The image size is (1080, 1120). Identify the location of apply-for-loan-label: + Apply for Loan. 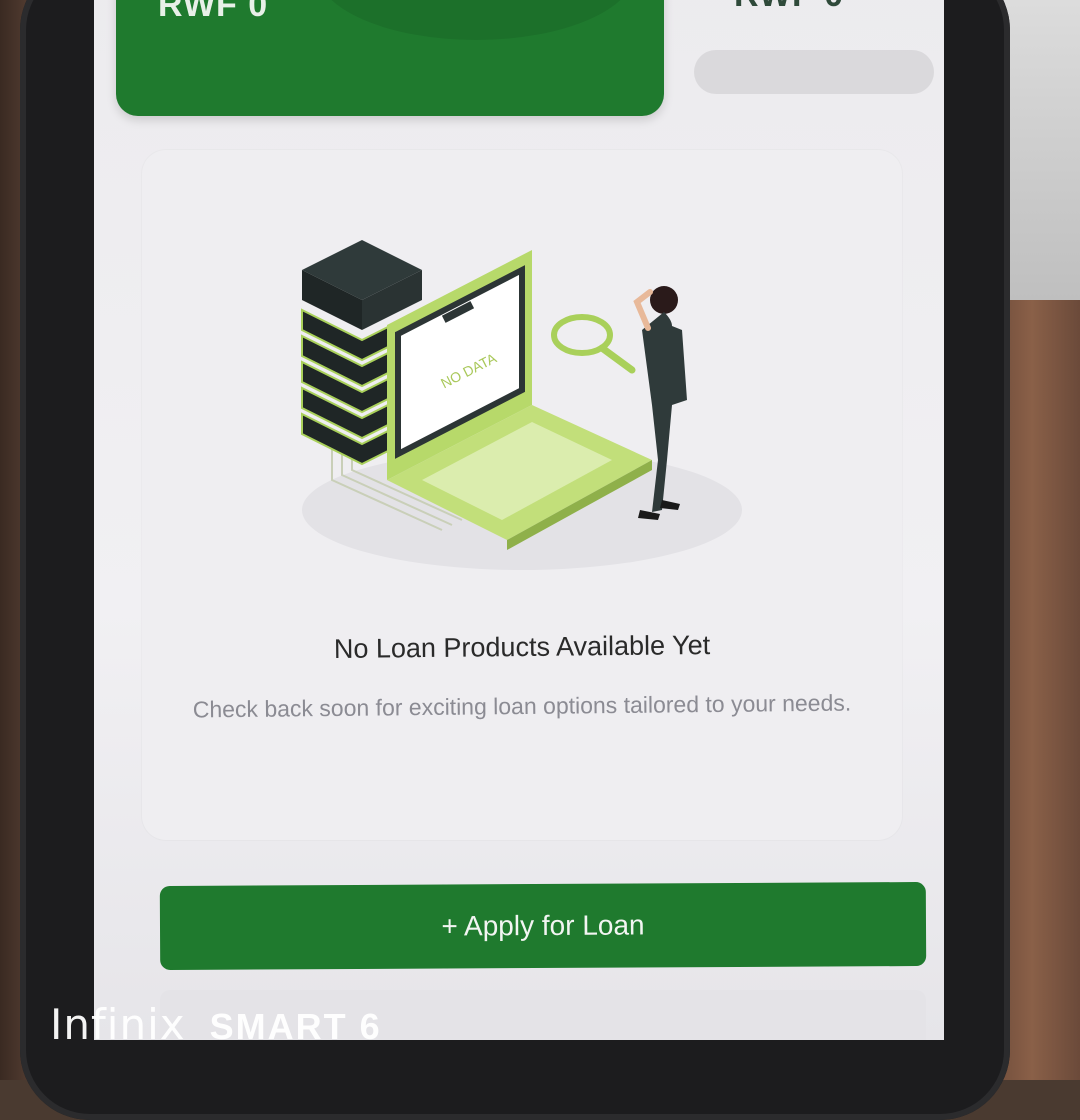
(543, 925).